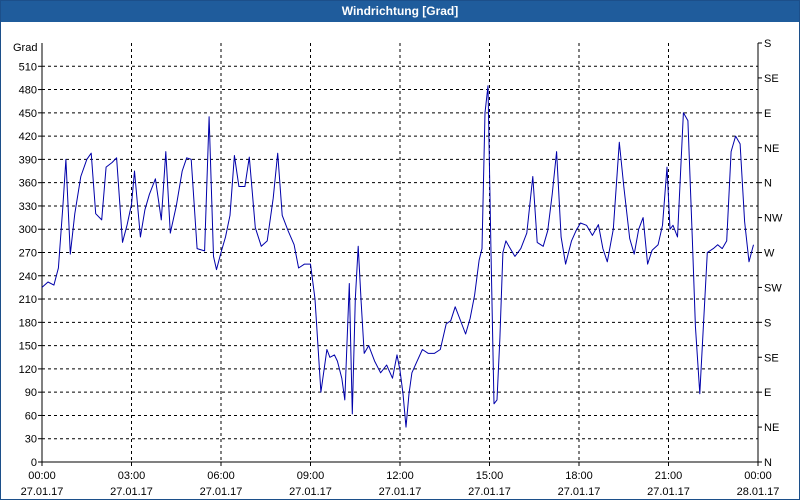 This screenshot has height=500, width=800. I want to click on x-tick-time: 06:00, so click(221, 476).